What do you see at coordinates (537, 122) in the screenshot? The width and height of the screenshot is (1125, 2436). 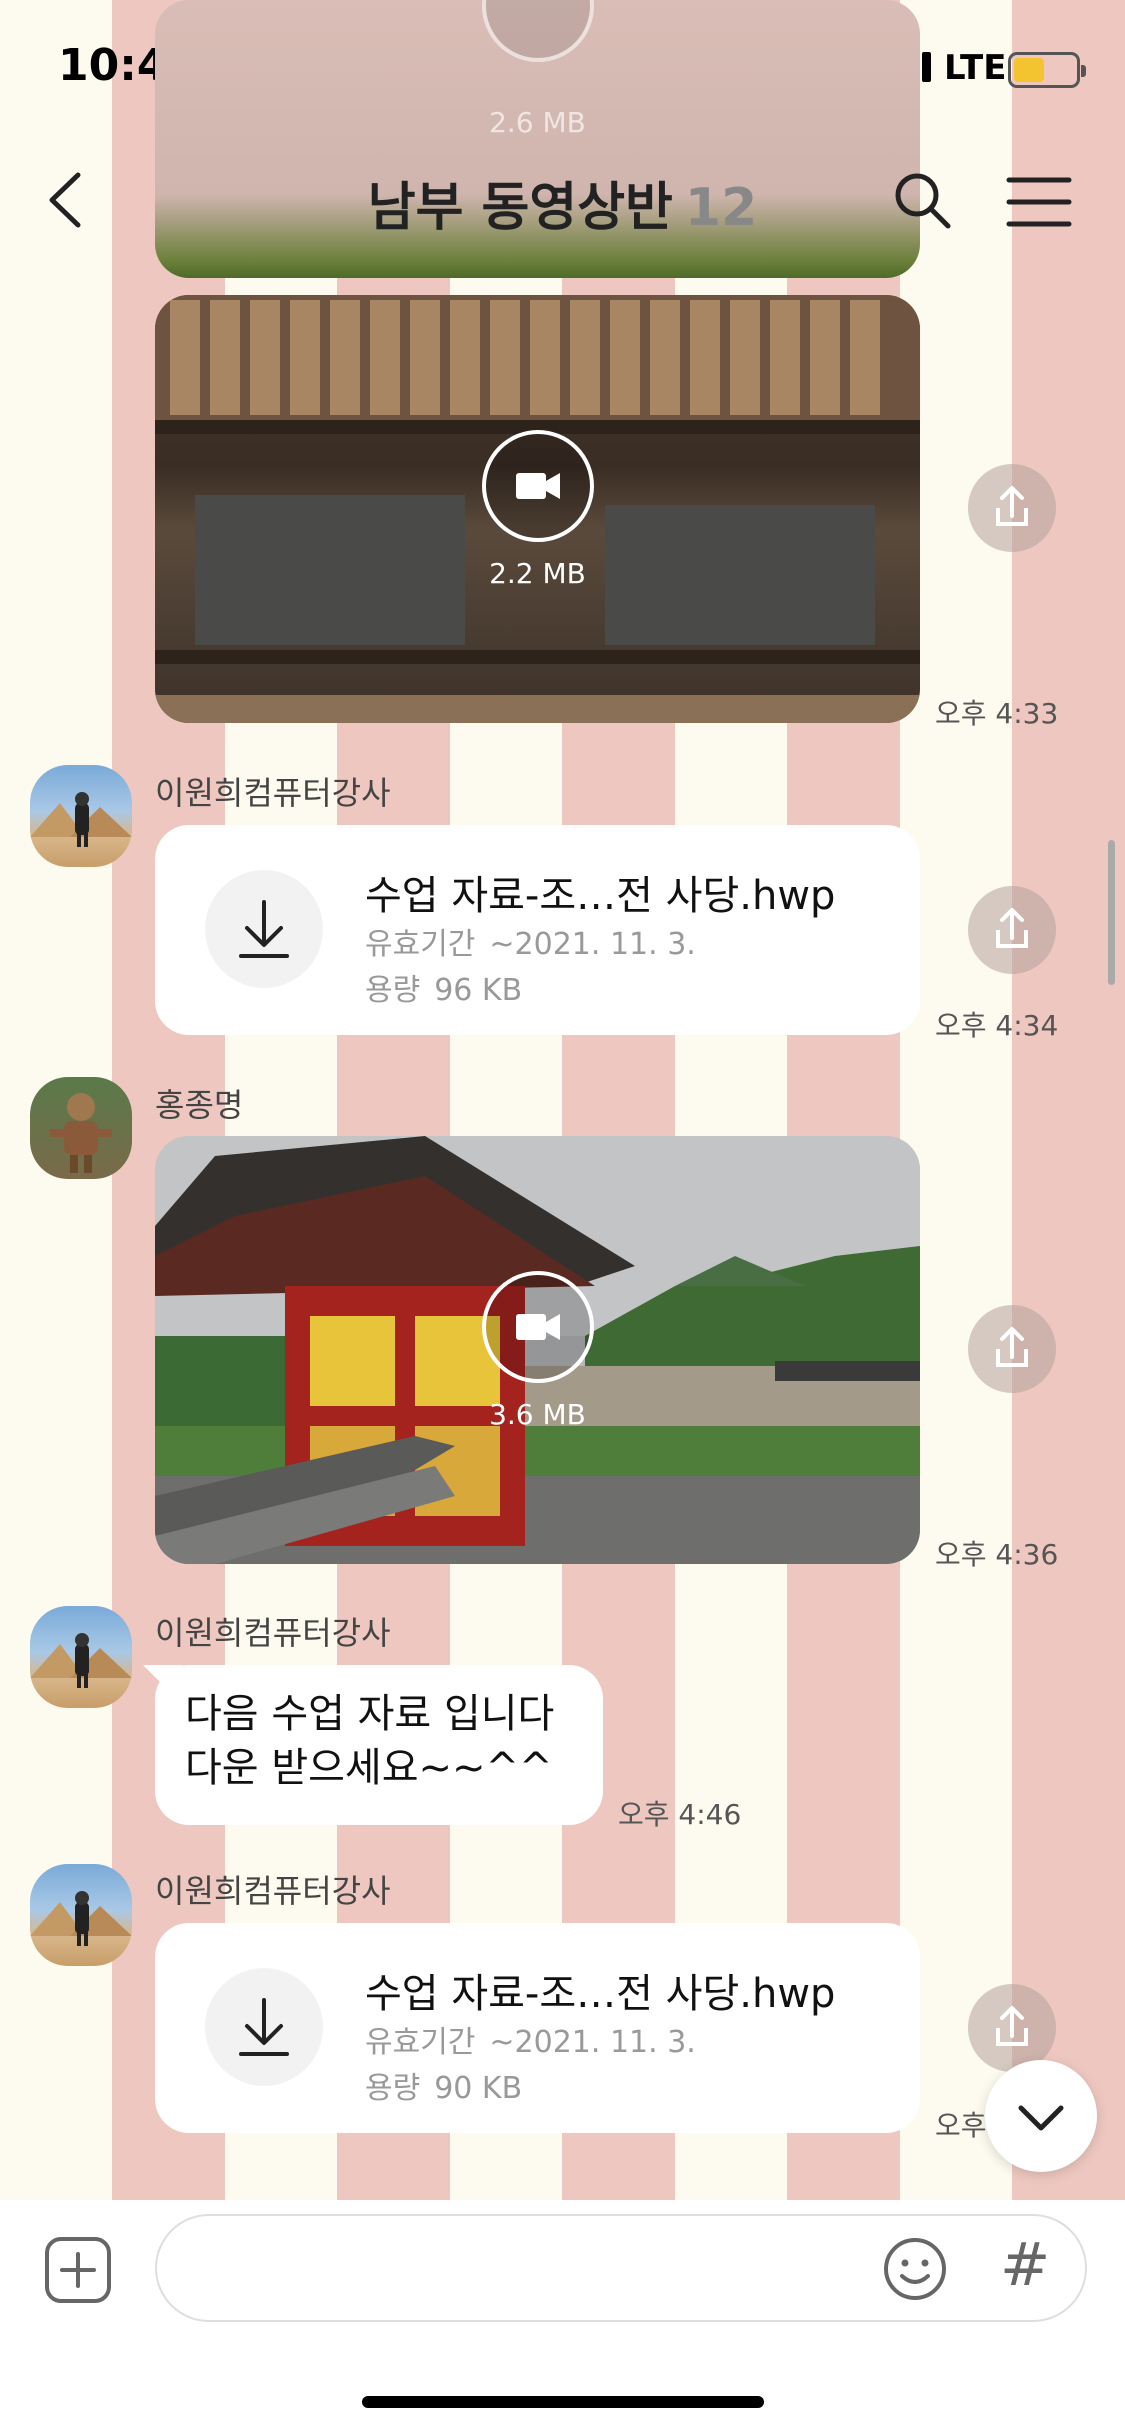 I see `video-size: 2.6 MB` at bounding box center [537, 122].